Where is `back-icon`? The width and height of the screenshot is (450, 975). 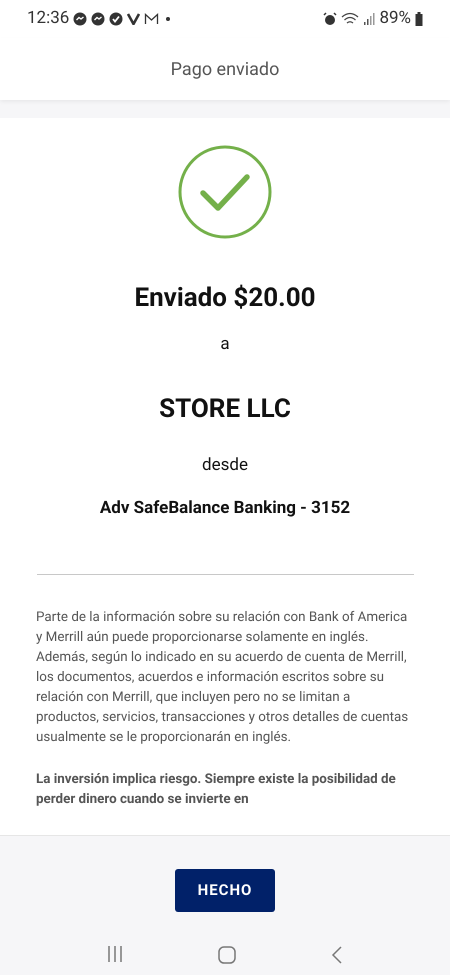 back-icon is located at coordinates (337, 955).